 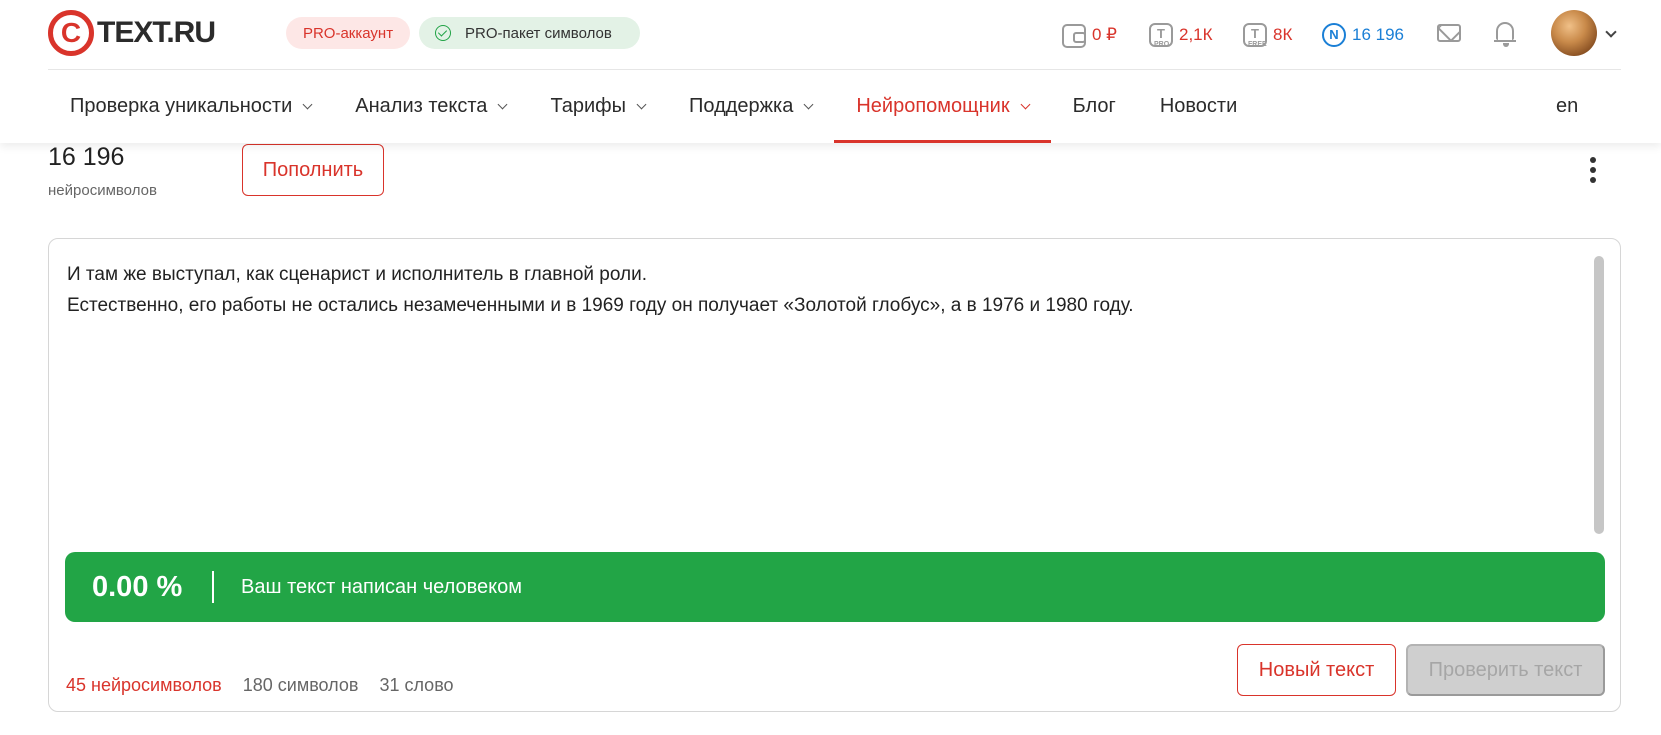 What do you see at coordinates (348, 33) in the screenshot?
I see `pro-account-badge: PRO-аккаунт` at bounding box center [348, 33].